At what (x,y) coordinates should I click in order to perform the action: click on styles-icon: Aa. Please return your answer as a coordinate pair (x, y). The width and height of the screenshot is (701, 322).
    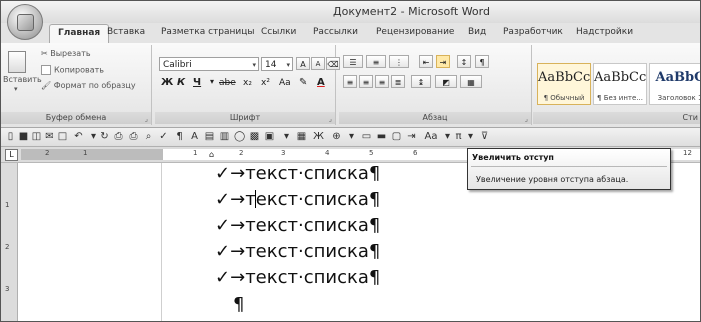
    Looking at the image, I should click on (431, 136).